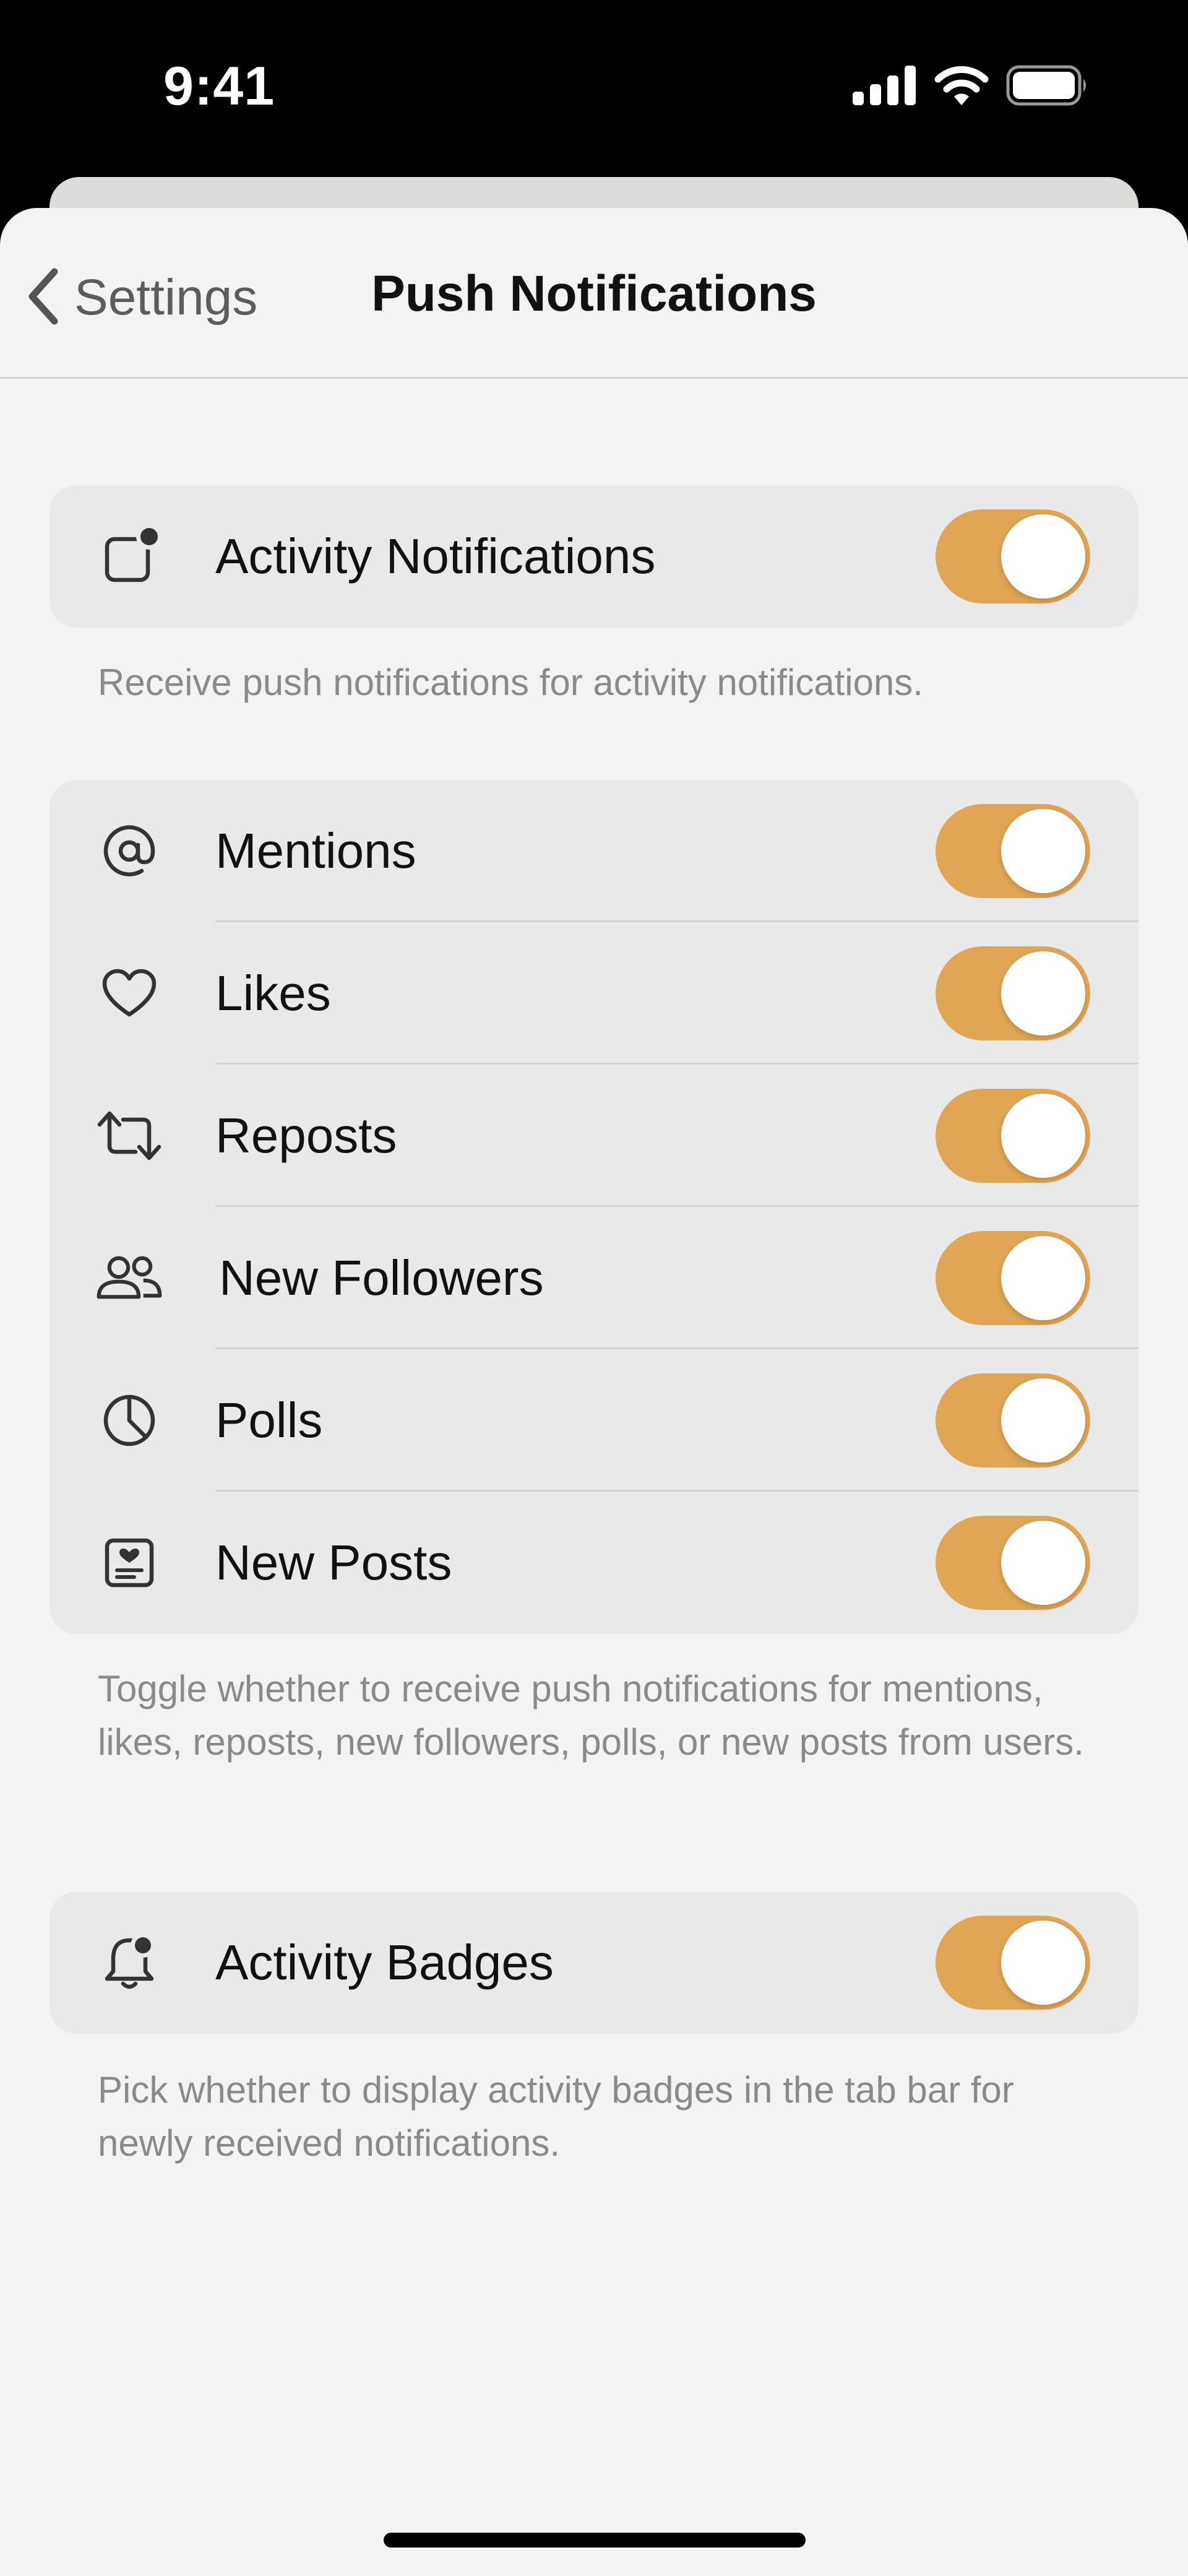 This screenshot has height=2576, width=1188. I want to click on likes-toggle, so click(1013, 993).